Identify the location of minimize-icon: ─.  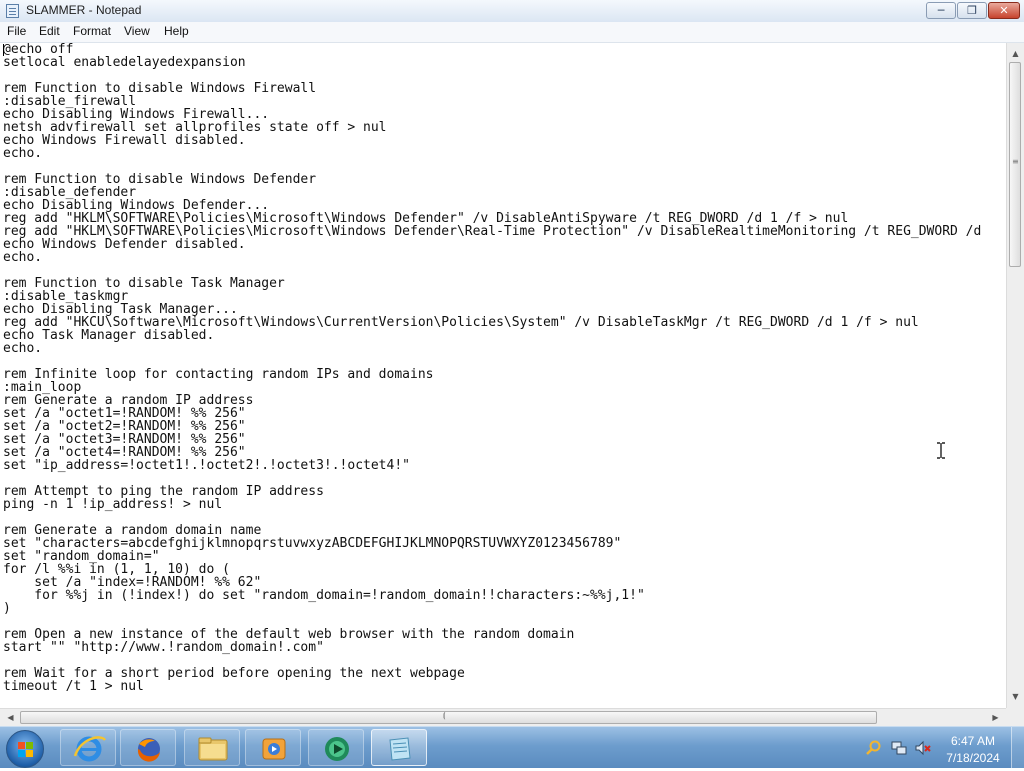
(941, 10).